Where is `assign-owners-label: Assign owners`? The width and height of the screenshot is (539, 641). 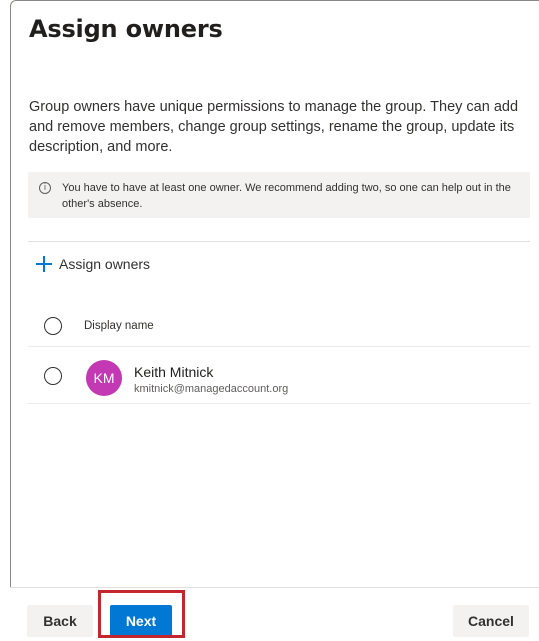 assign-owners-label: Assign owners is located at coordinates (105, 264).